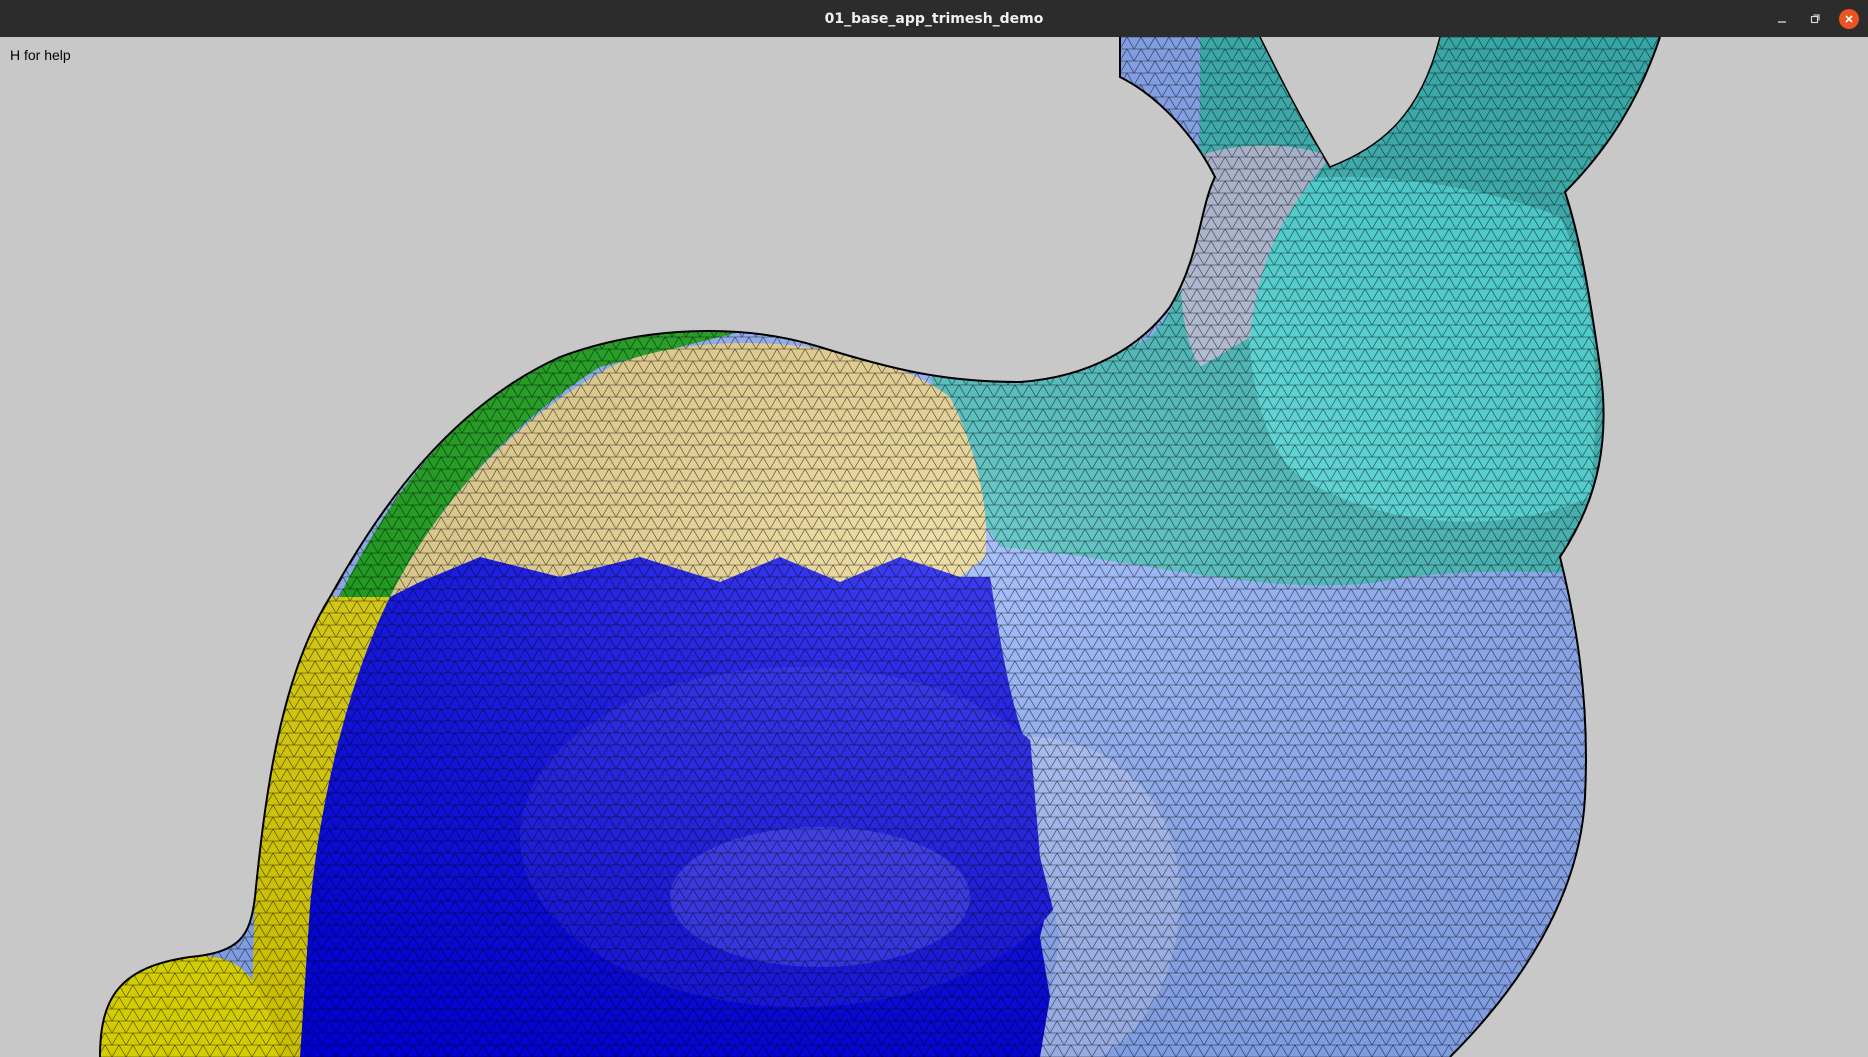  I want to click on maximize-button, so click(1815, 18).